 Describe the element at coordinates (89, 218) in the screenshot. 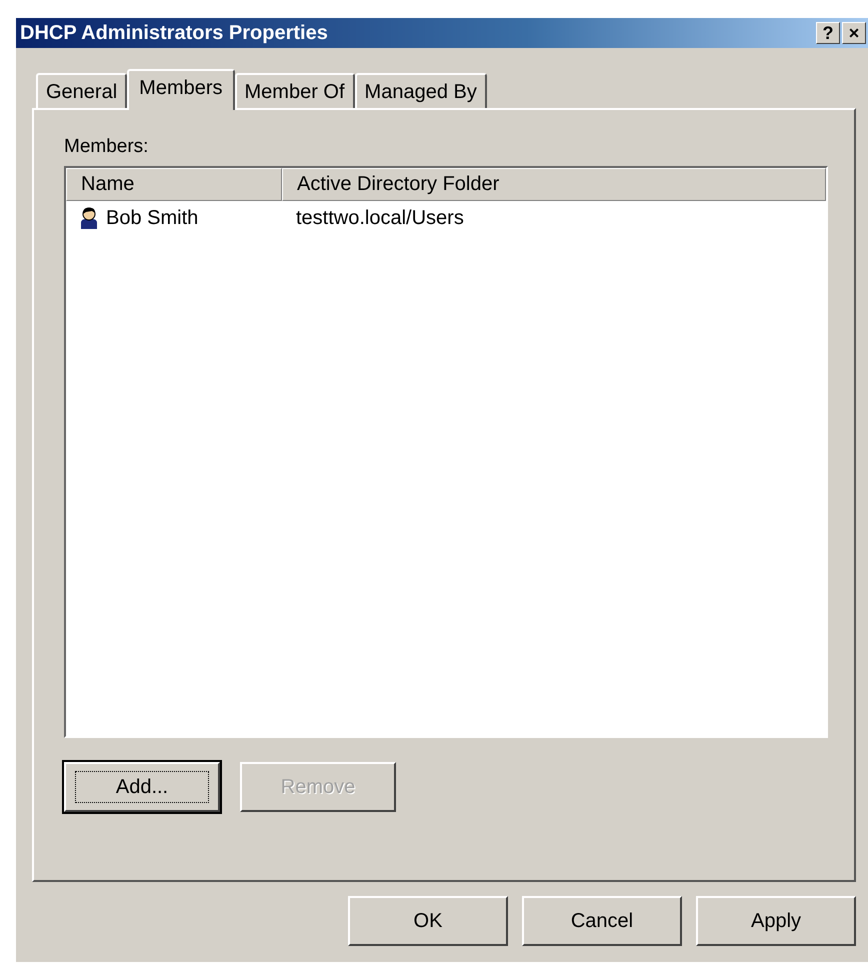

I see `user-icon` at that location.